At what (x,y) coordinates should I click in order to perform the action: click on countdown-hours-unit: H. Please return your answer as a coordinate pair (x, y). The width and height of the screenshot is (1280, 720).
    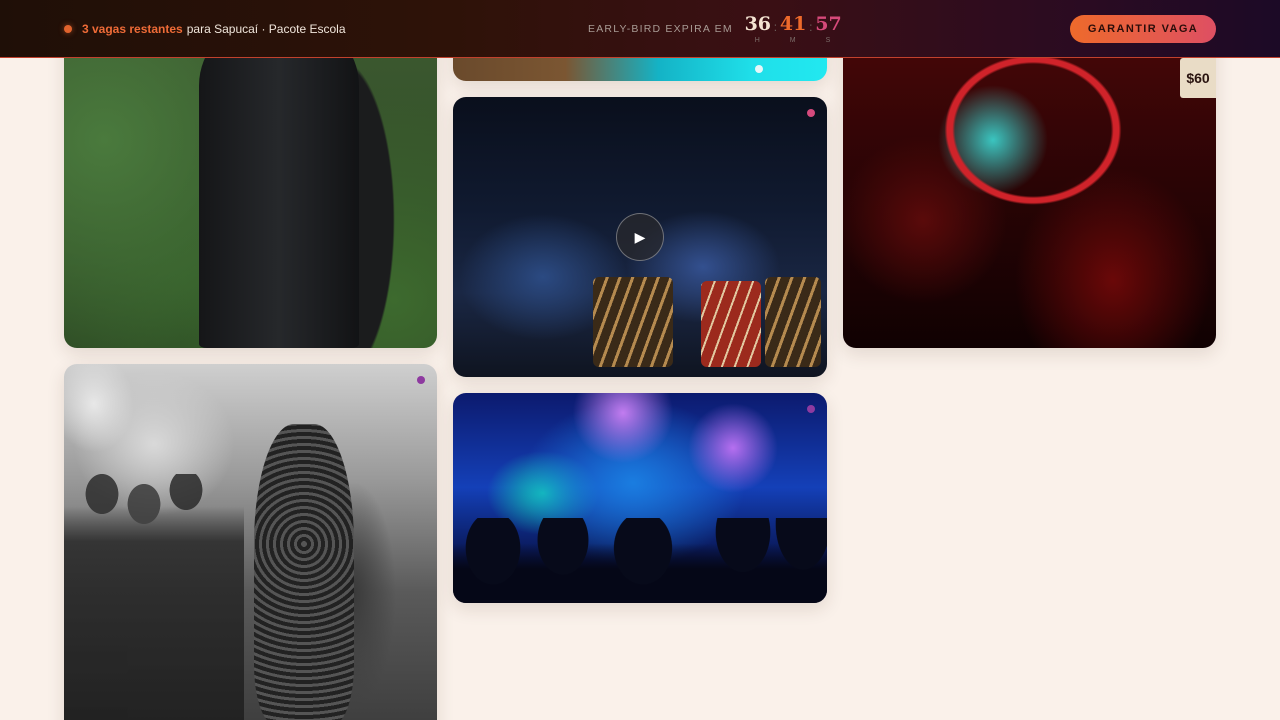
    Looking at the image, I should click on (757, 40).